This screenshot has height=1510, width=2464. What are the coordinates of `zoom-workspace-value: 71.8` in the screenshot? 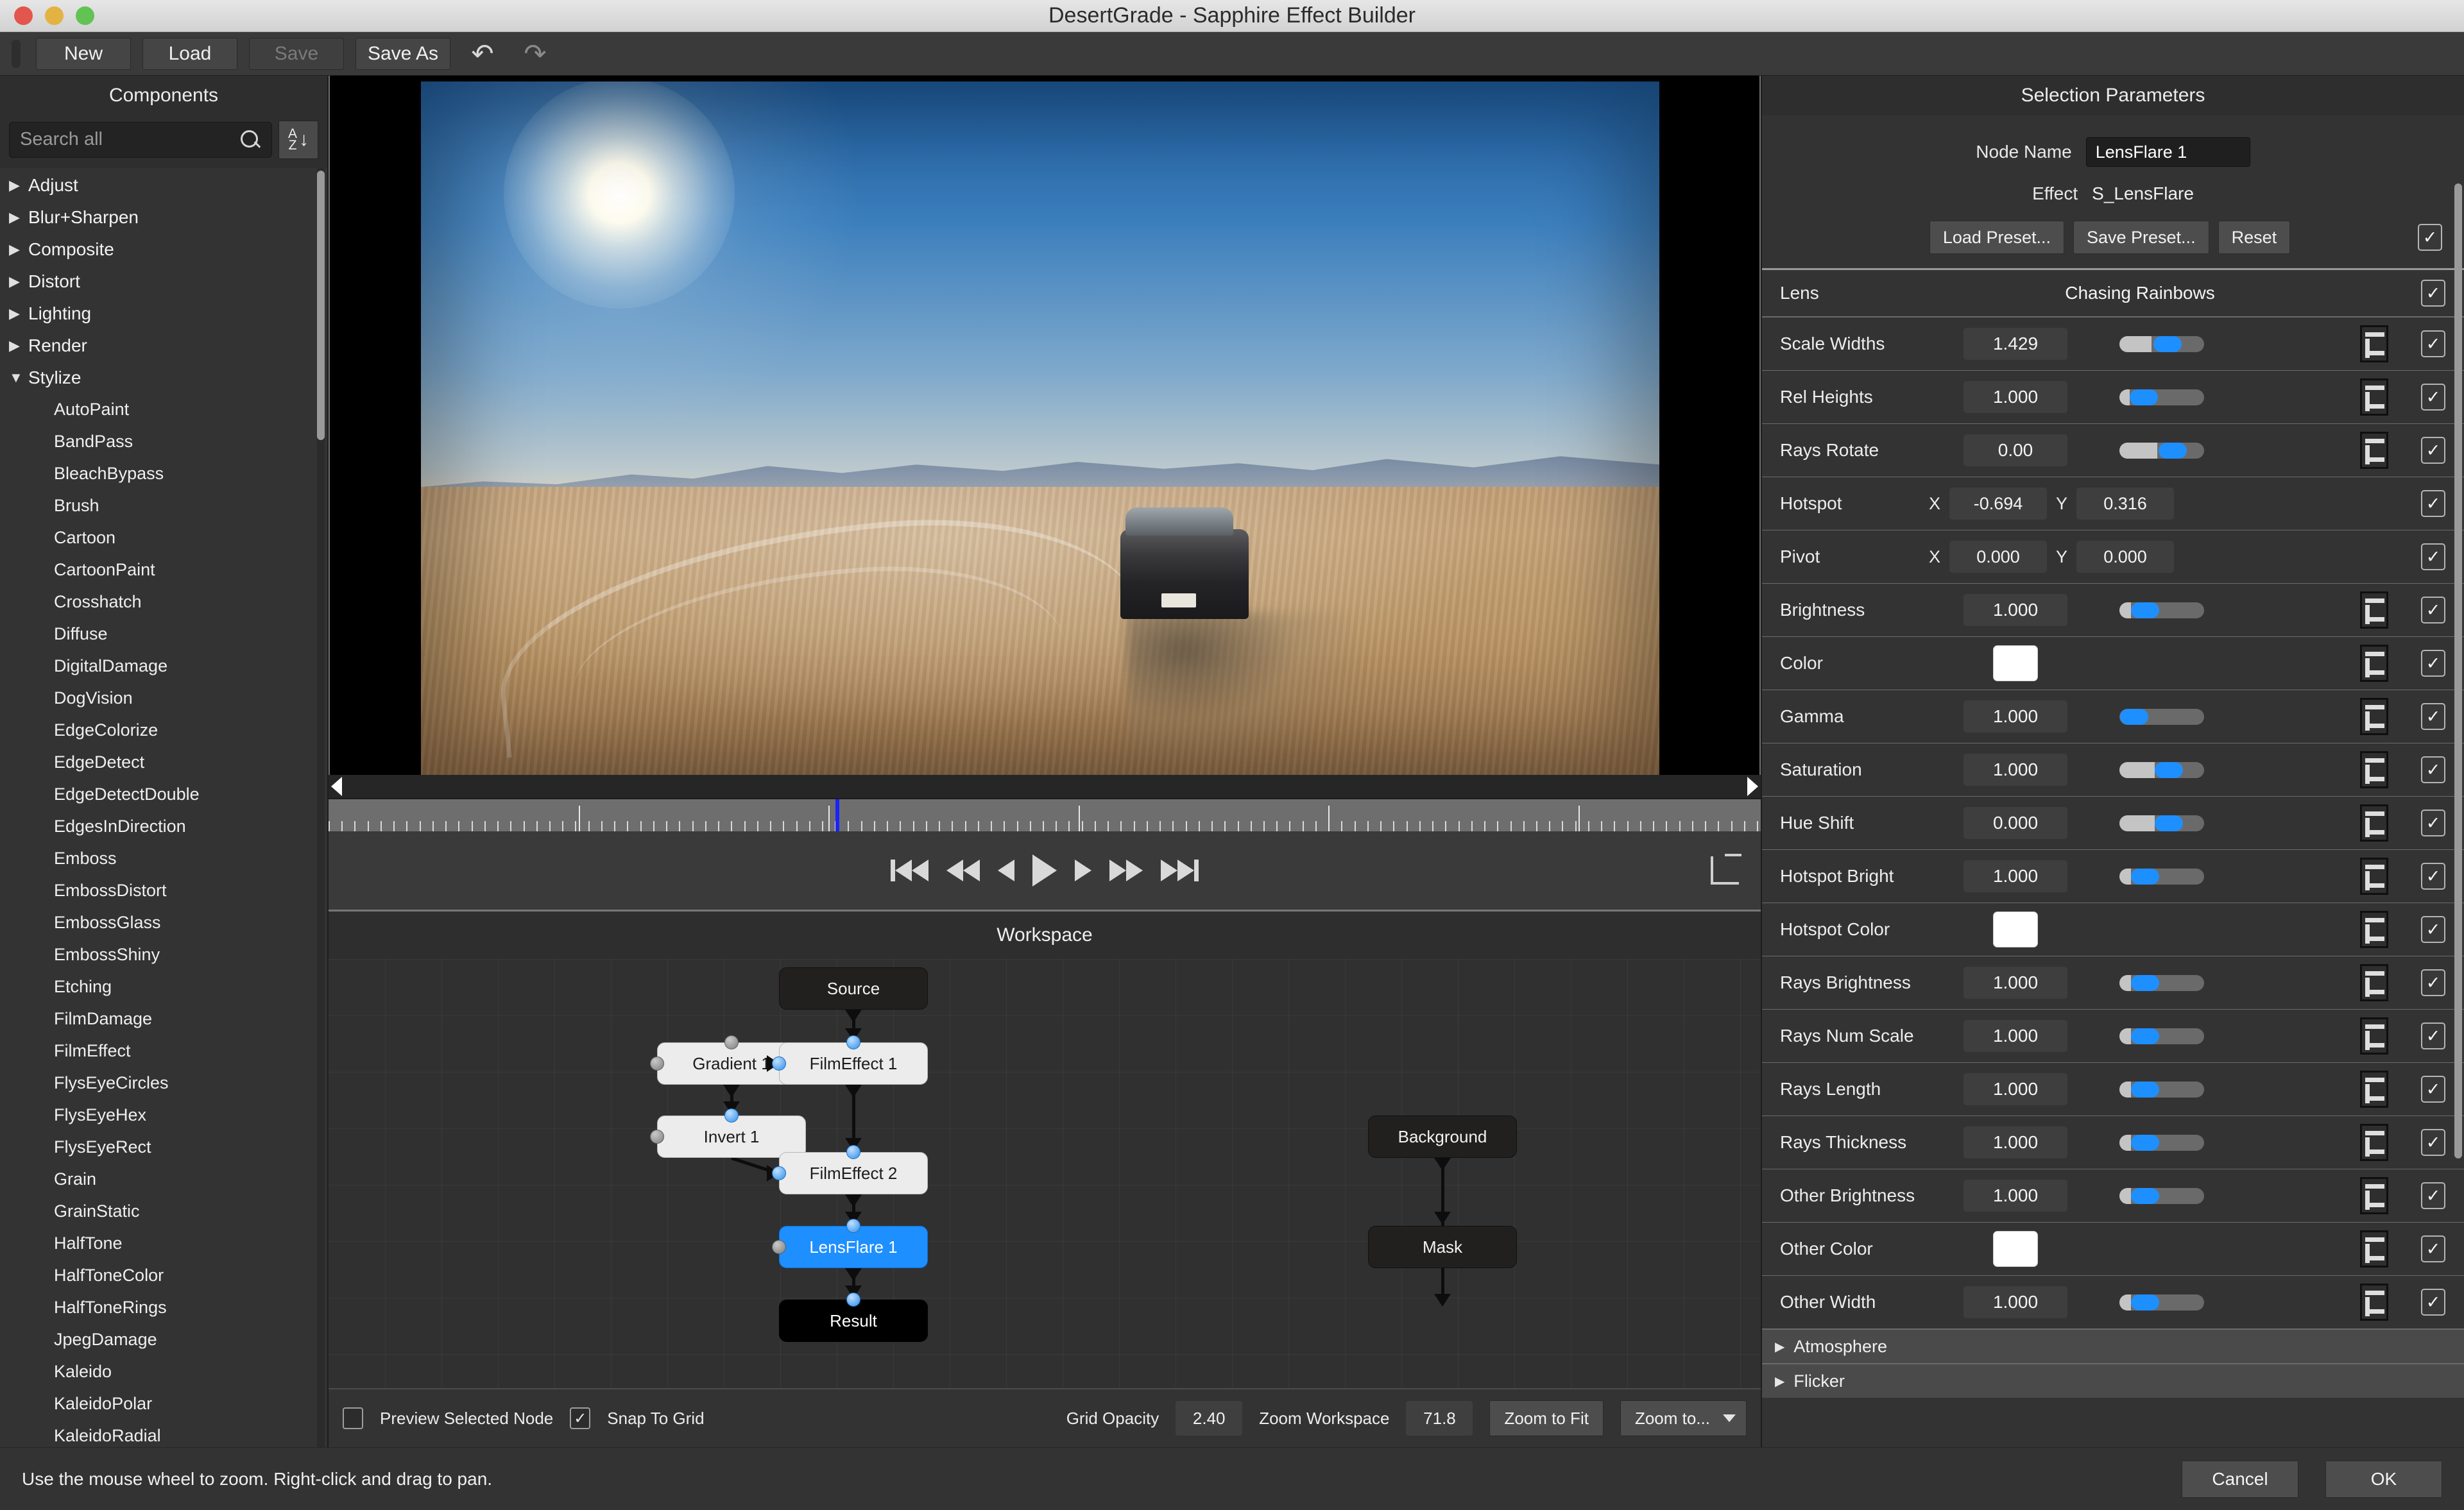 It's located at (1440, 1418).